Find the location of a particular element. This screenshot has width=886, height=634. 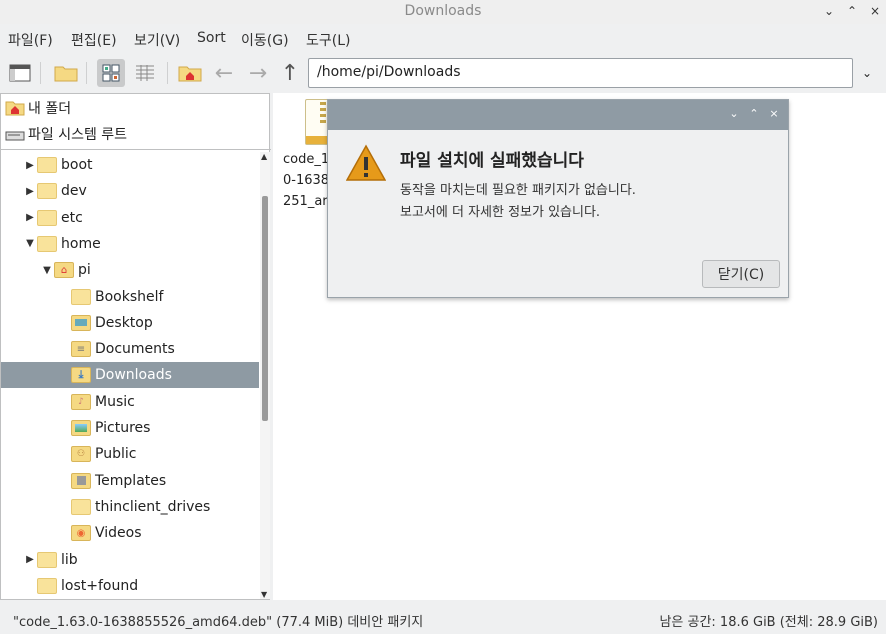

back-button: ← is located at coordinates (224, 73).